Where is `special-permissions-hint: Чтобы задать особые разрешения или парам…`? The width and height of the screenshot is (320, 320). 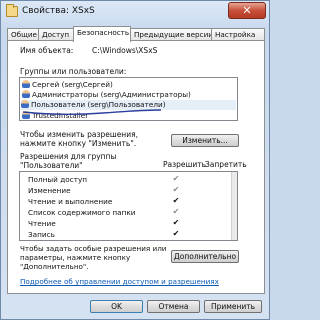
special-permissions-hint: Чтобы задать особые разрешения или парам… is located at coordinates (93, 257).